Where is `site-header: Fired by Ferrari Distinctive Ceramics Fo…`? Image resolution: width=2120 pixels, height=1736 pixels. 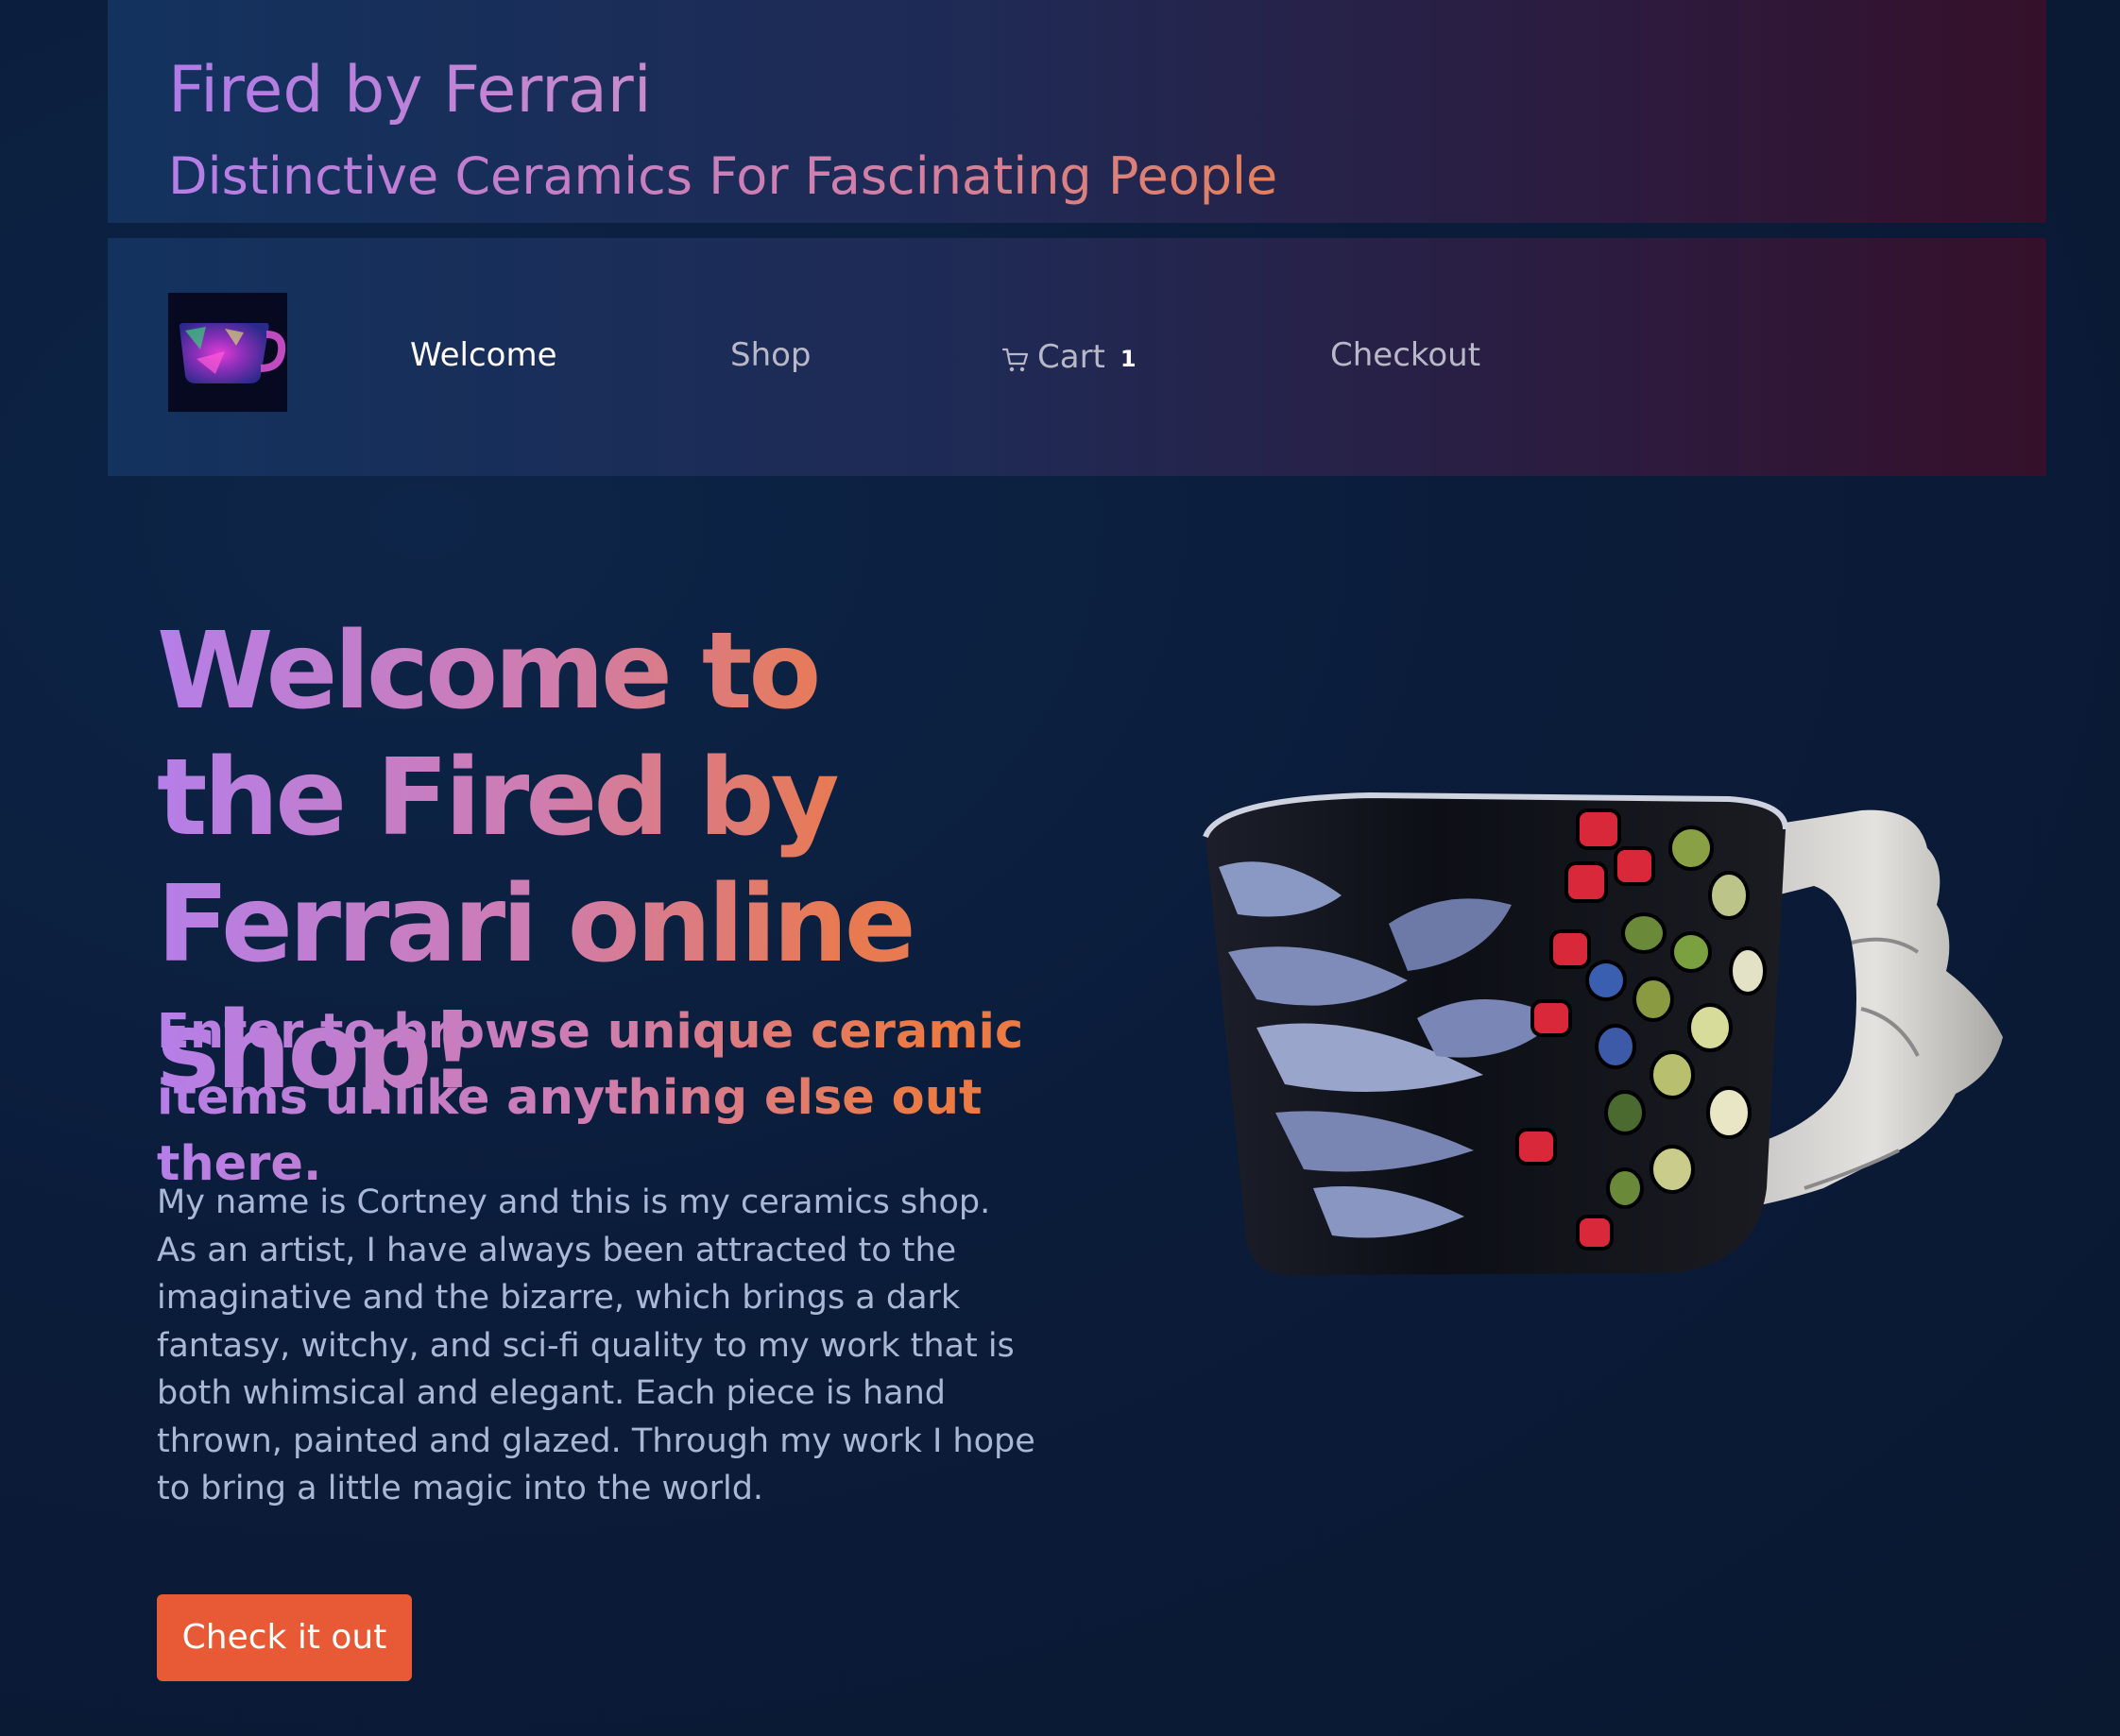
site-header: Fired by Ferrari Distinctive Ceramics Fo… is located at coordinates (1077, 112).